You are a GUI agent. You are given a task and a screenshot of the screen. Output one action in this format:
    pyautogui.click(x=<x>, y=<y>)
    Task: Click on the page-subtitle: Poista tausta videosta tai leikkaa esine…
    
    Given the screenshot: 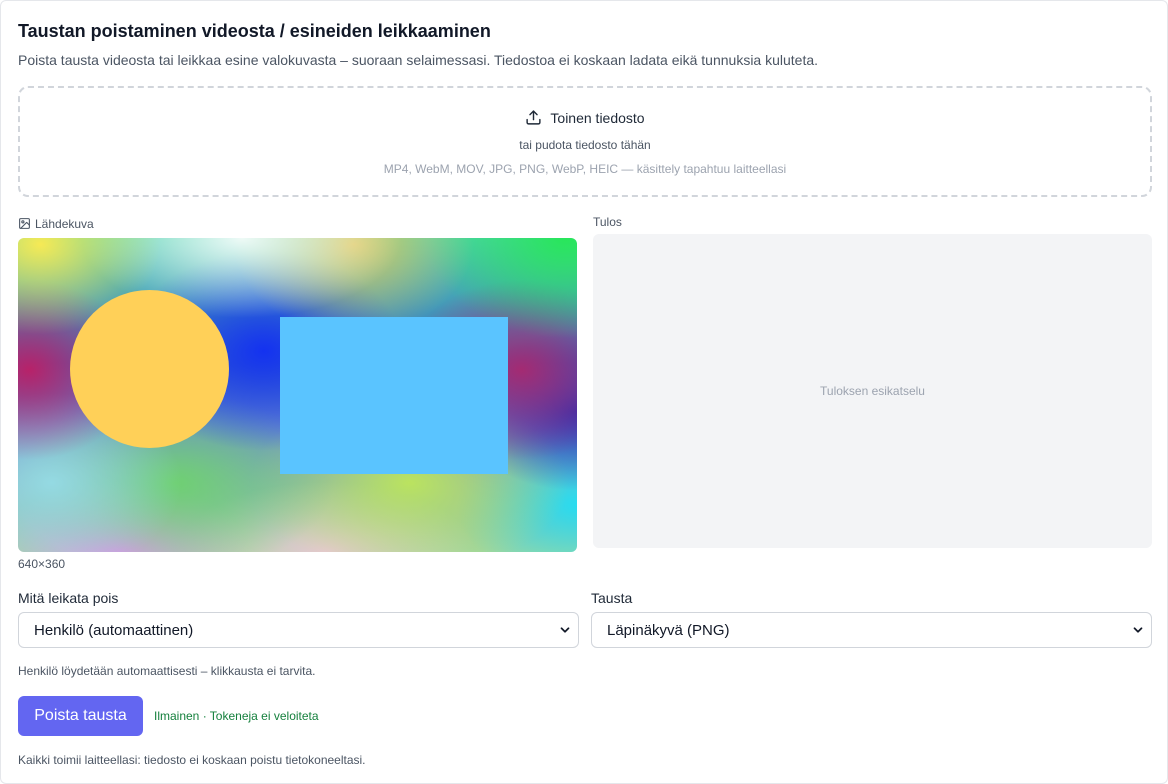 What is the action you would take?
    pyautogui.click(x=418, y=60)
    